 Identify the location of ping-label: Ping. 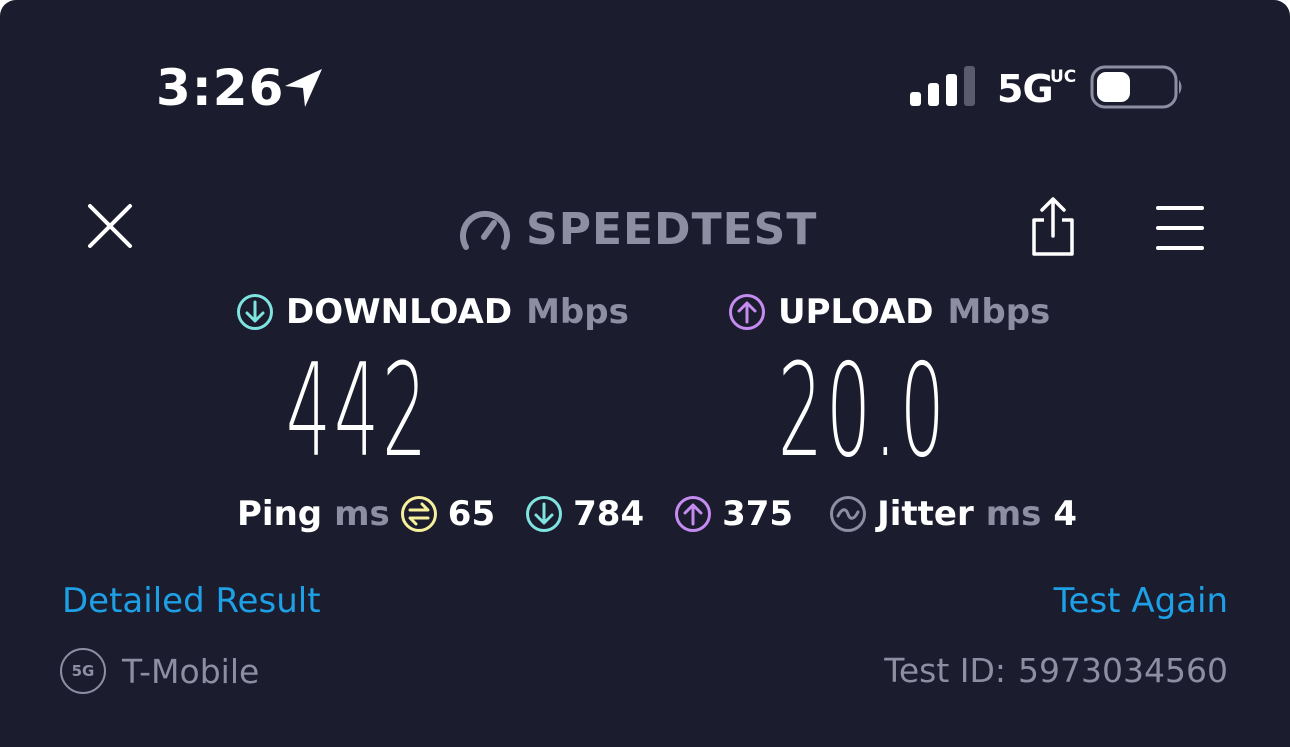
(280, 514).